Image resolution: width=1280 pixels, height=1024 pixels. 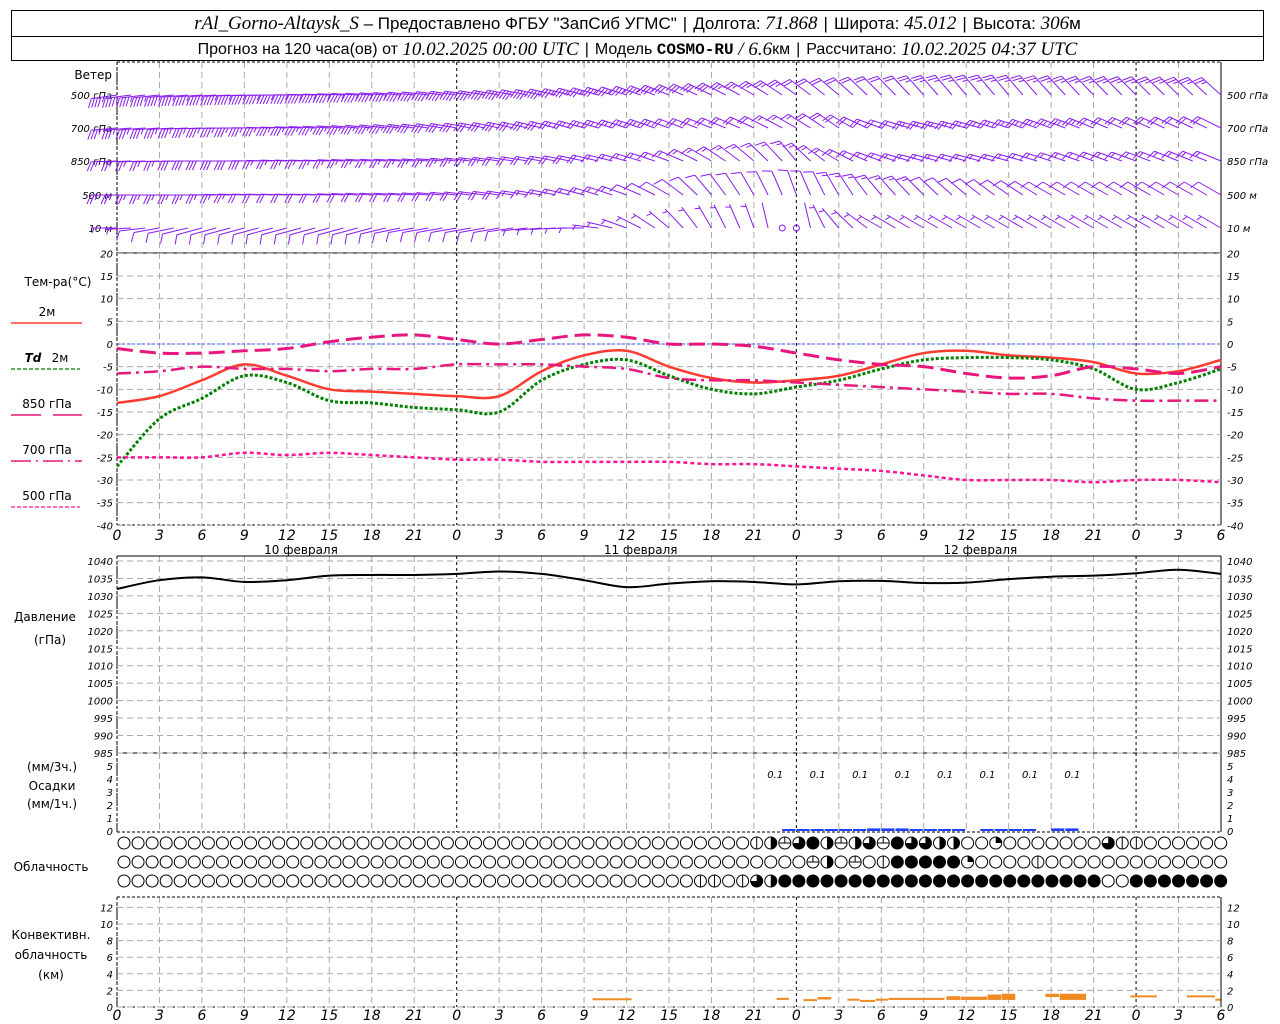 What do you see at coordinates (1230, 322) in the screenshot?
I see `y-tick-label-right: 5` at bounding box center [1230, 322].